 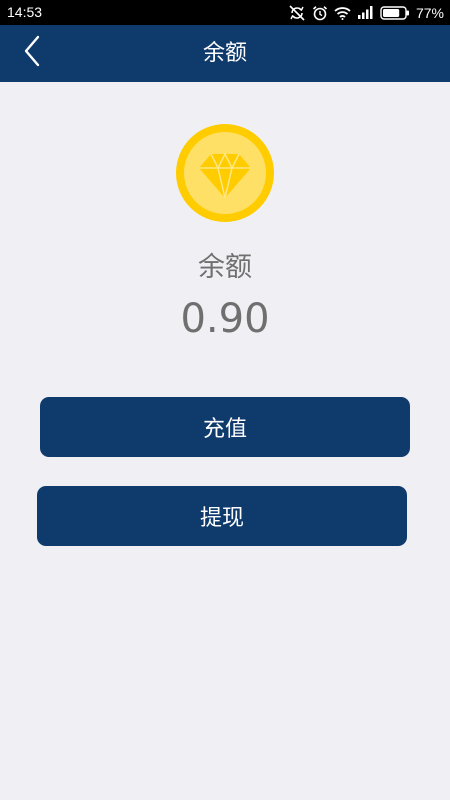 I want to click on diamond-coin-icon, so click(x=225, y=173).